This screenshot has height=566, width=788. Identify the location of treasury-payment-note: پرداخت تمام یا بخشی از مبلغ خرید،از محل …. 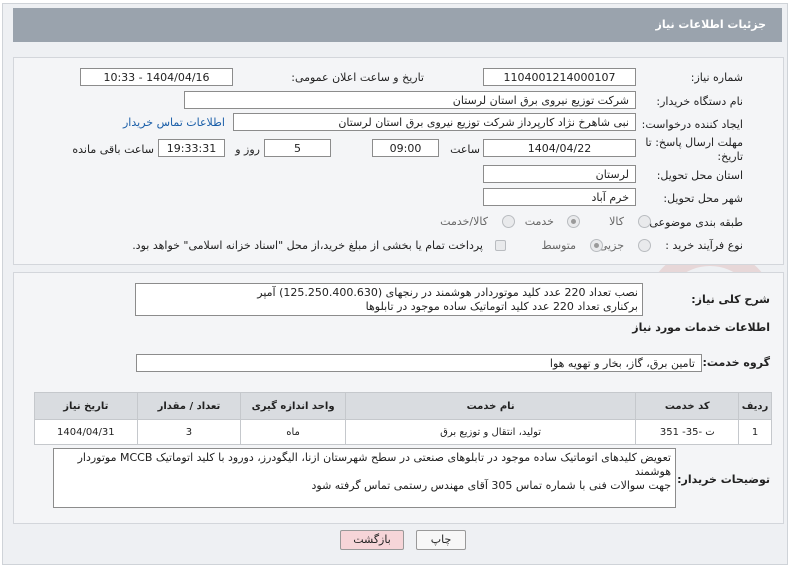
(307, 245).